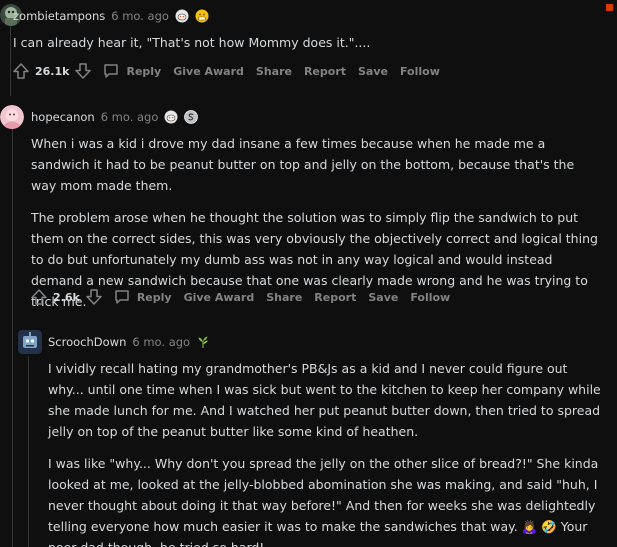 This screenshot has width=617, height=547. What do you see at coordinates (59, 16) in the screenshot?
I see `username: zombietampons` at bounding box center [59, 16].